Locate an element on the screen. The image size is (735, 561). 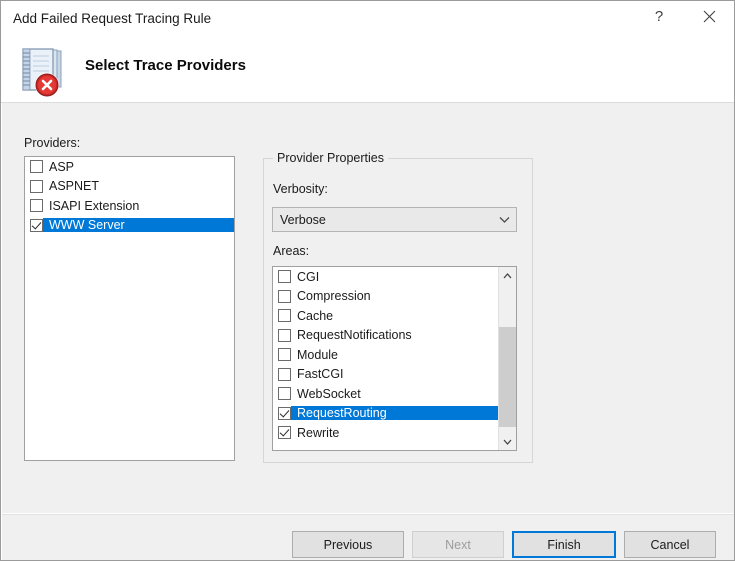
area-item-row: RequestNotifications is located at coordinates (386, 336).